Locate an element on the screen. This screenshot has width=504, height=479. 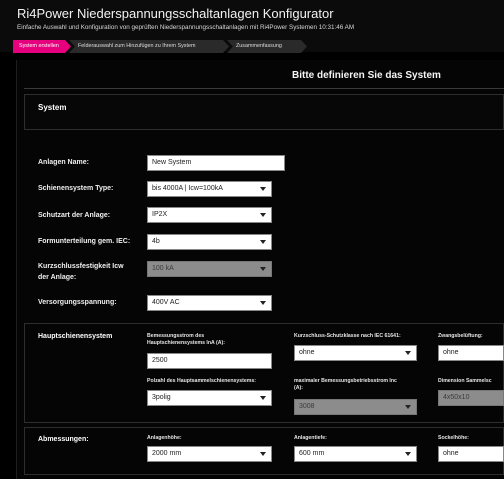
schutzart-value: IP2X is located at coordinates (160, 214).